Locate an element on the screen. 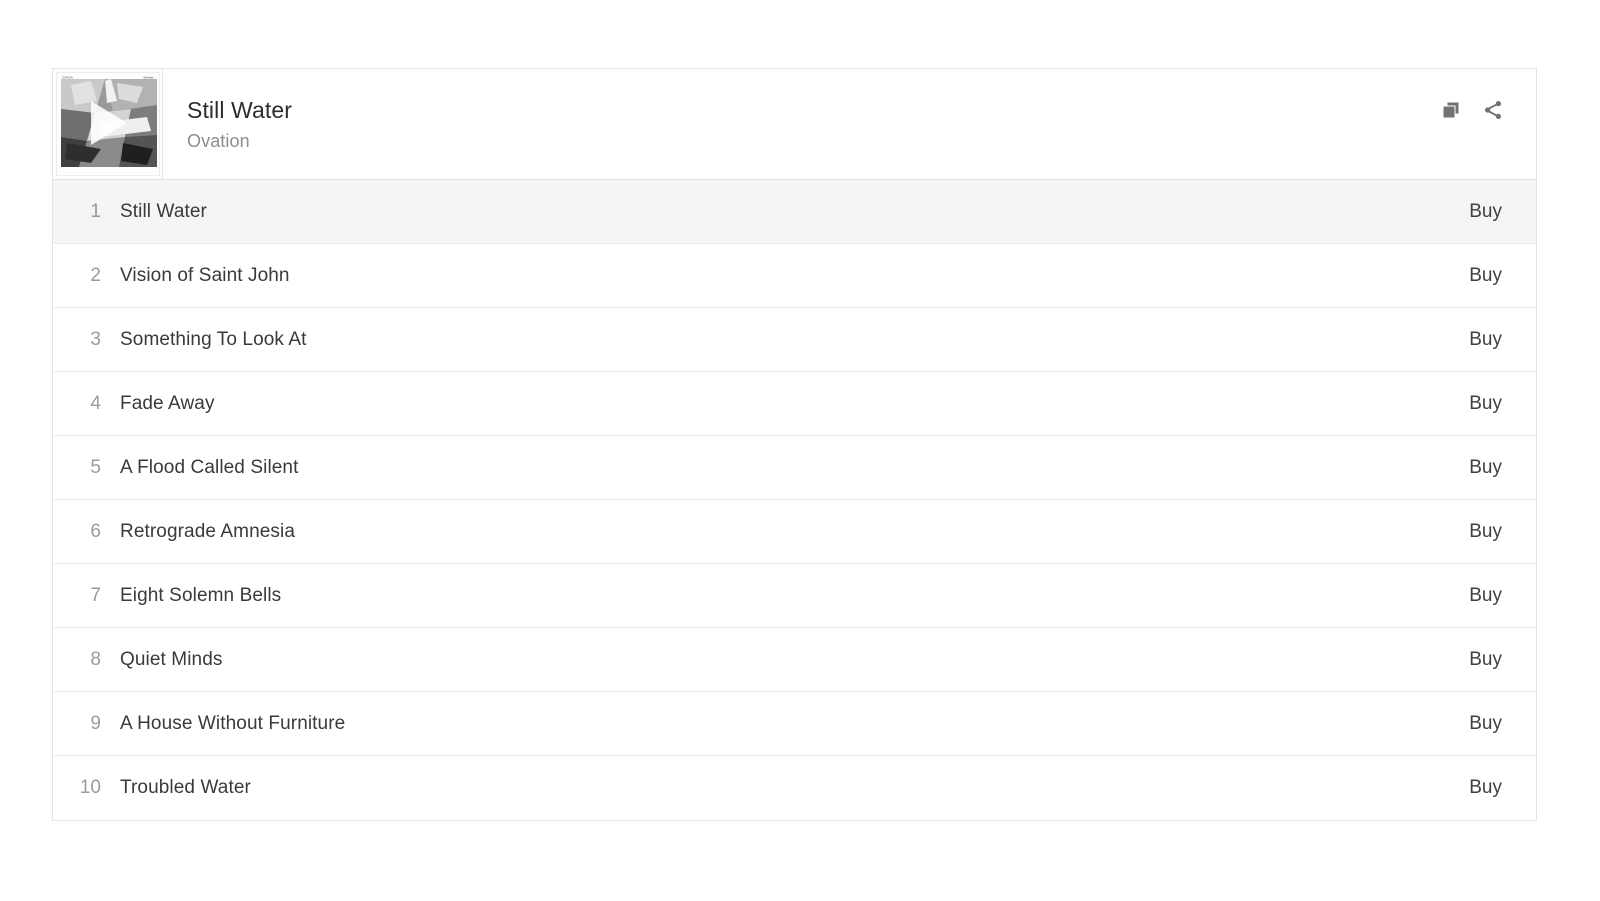 This screenshot has height=901, width=1600. track-title: Retrograde Amnesia is located at coordinates (208, 531).